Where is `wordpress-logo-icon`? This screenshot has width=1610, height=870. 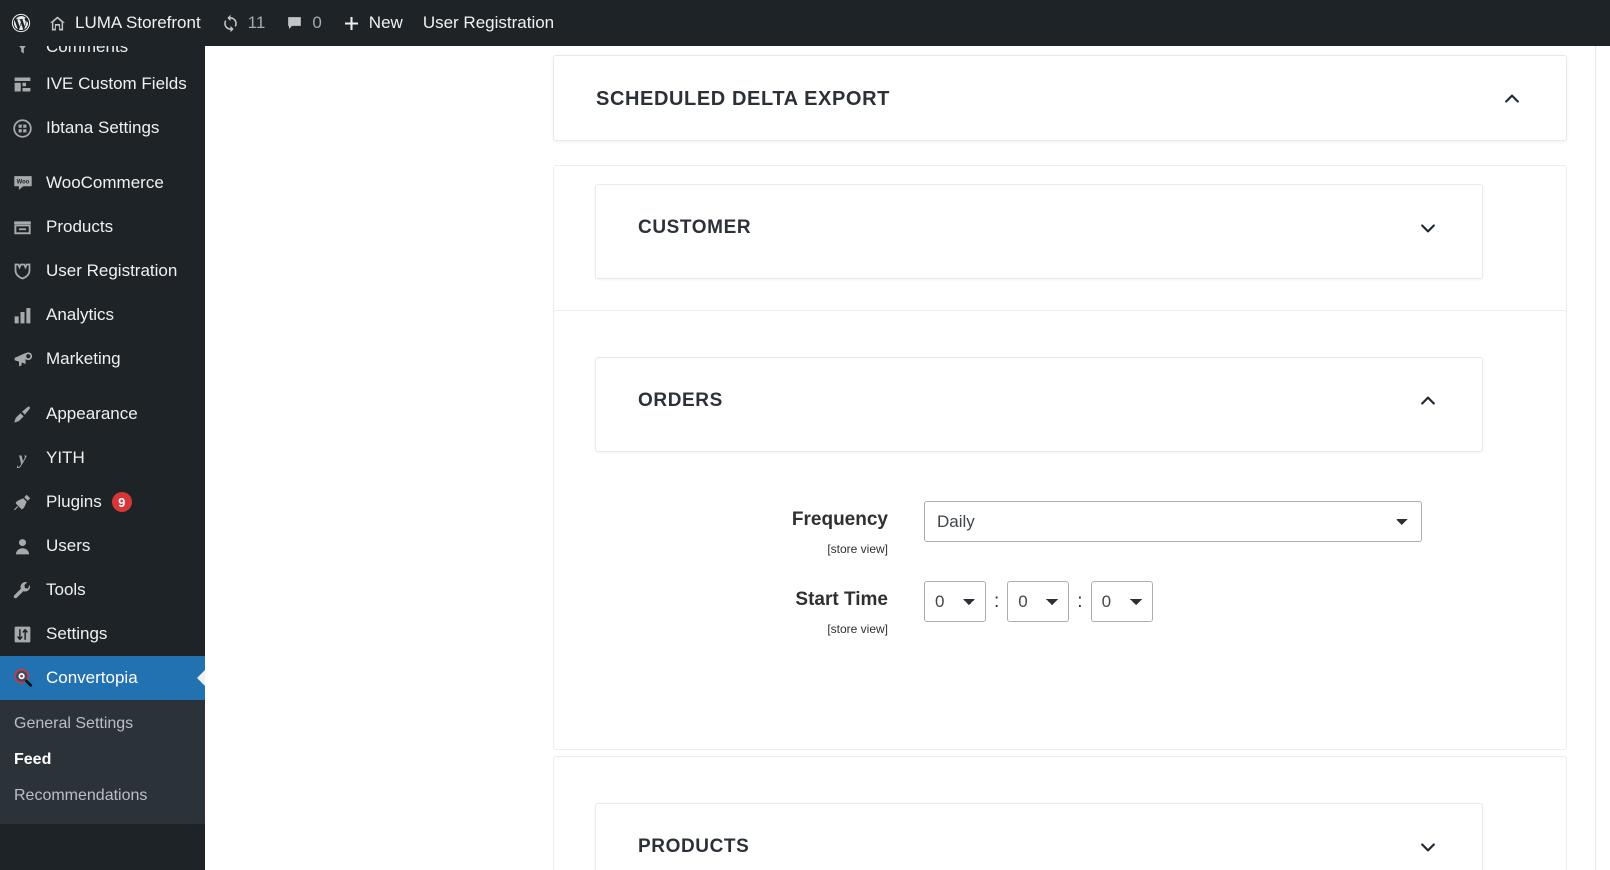 wordpress-logo-icon is located at coordinates (21, 23).